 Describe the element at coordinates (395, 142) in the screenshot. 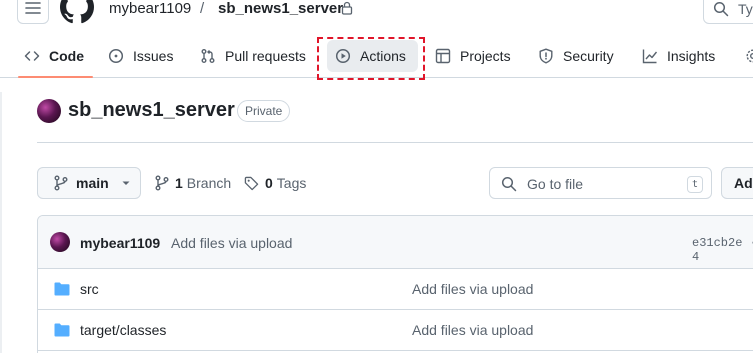

I see `header-divider` at that location.